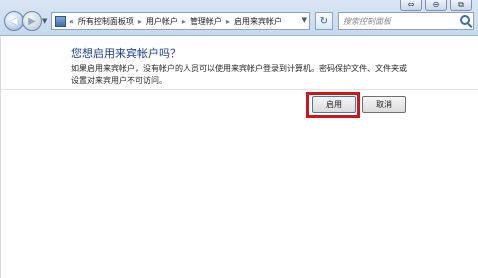  I want to click on address-bar: « 所有控制面板项 ▸ 用户帐户 ▸ 管理帐户 ▸ 启用来宾帐户 ▼, so click(180, 21).